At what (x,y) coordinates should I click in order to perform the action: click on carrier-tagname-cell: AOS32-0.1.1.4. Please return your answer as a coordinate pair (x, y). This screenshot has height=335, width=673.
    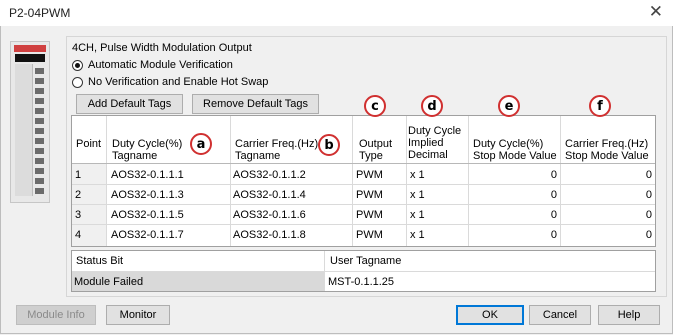
    Looking at the image, I should click on (269, 195).